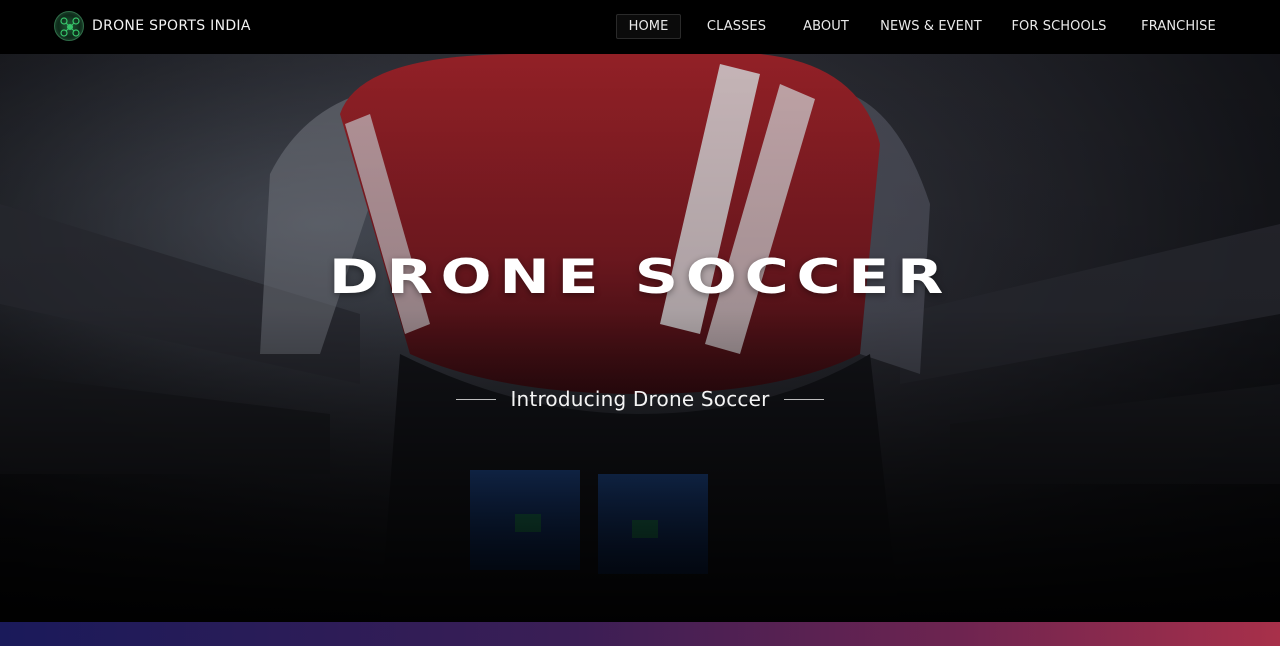 The image size is (1280, 646). I want to click on hero-title: DRONE SOCCER, so click(640, 277).